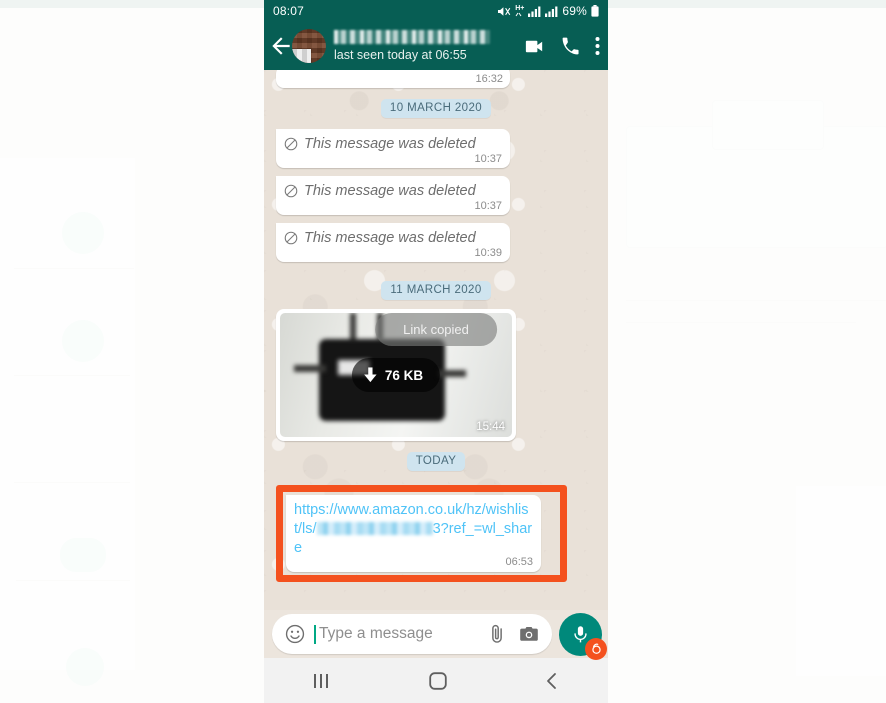 The height and width of the screenshot is (703, 886). Describe the element at coordinates (453, 529) in the screenshot. I see `link-url-part3: 3?ref_` at that location.